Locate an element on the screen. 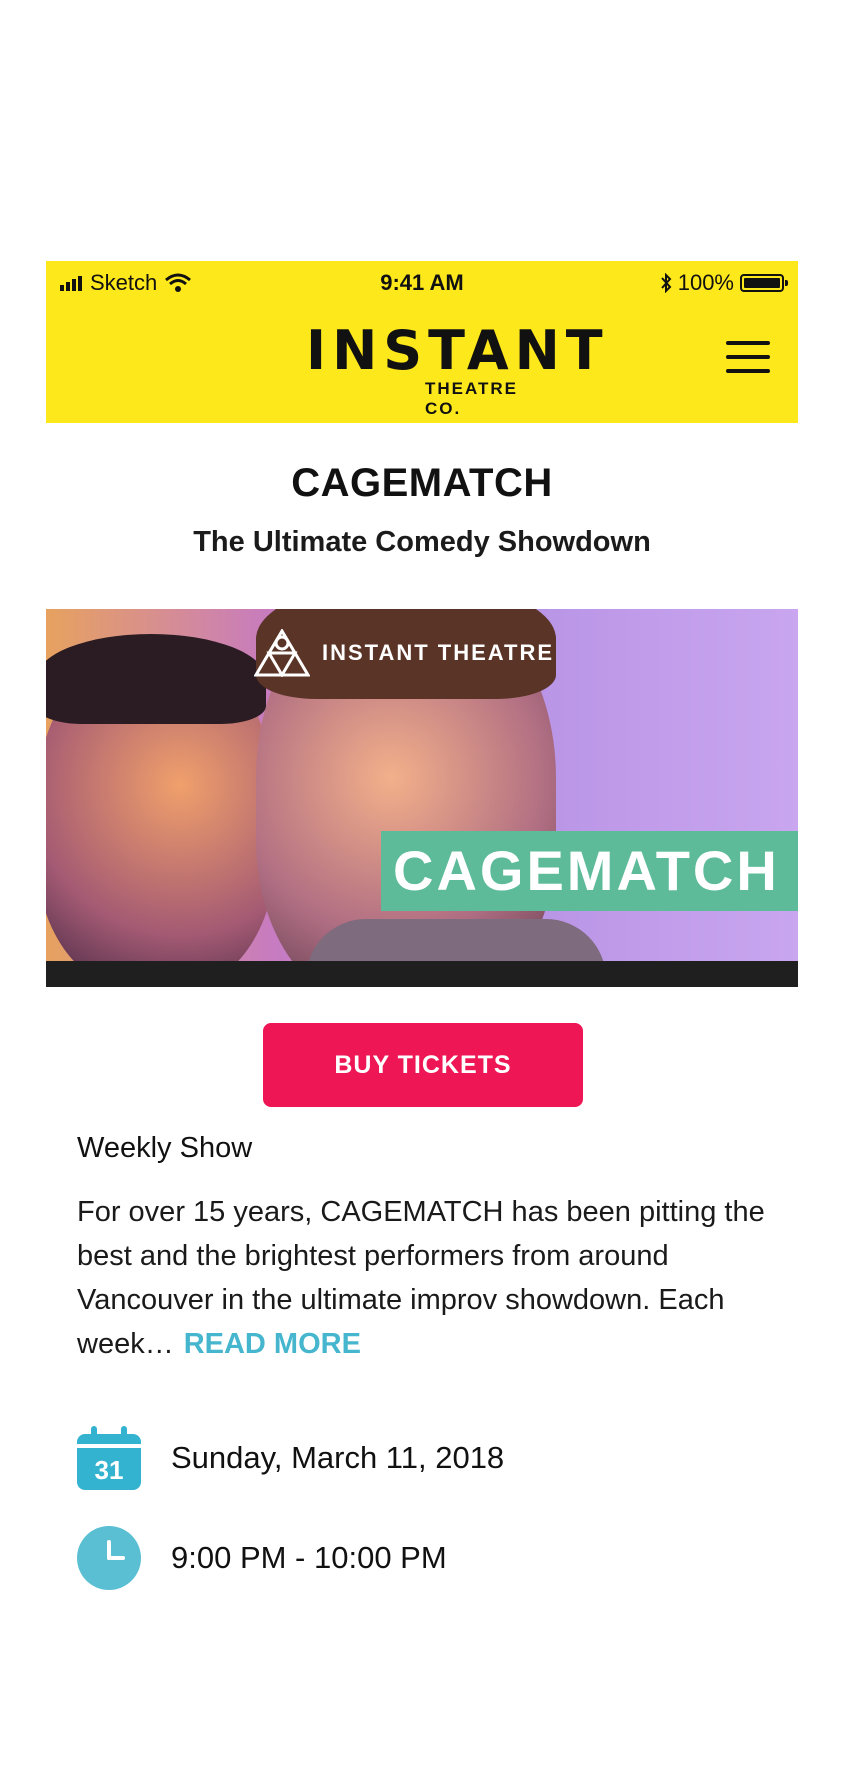 Image resolution: width=850 pixels, height=1792 pixels. calendar-icon: 31 is located at coordinates (109, 1458).